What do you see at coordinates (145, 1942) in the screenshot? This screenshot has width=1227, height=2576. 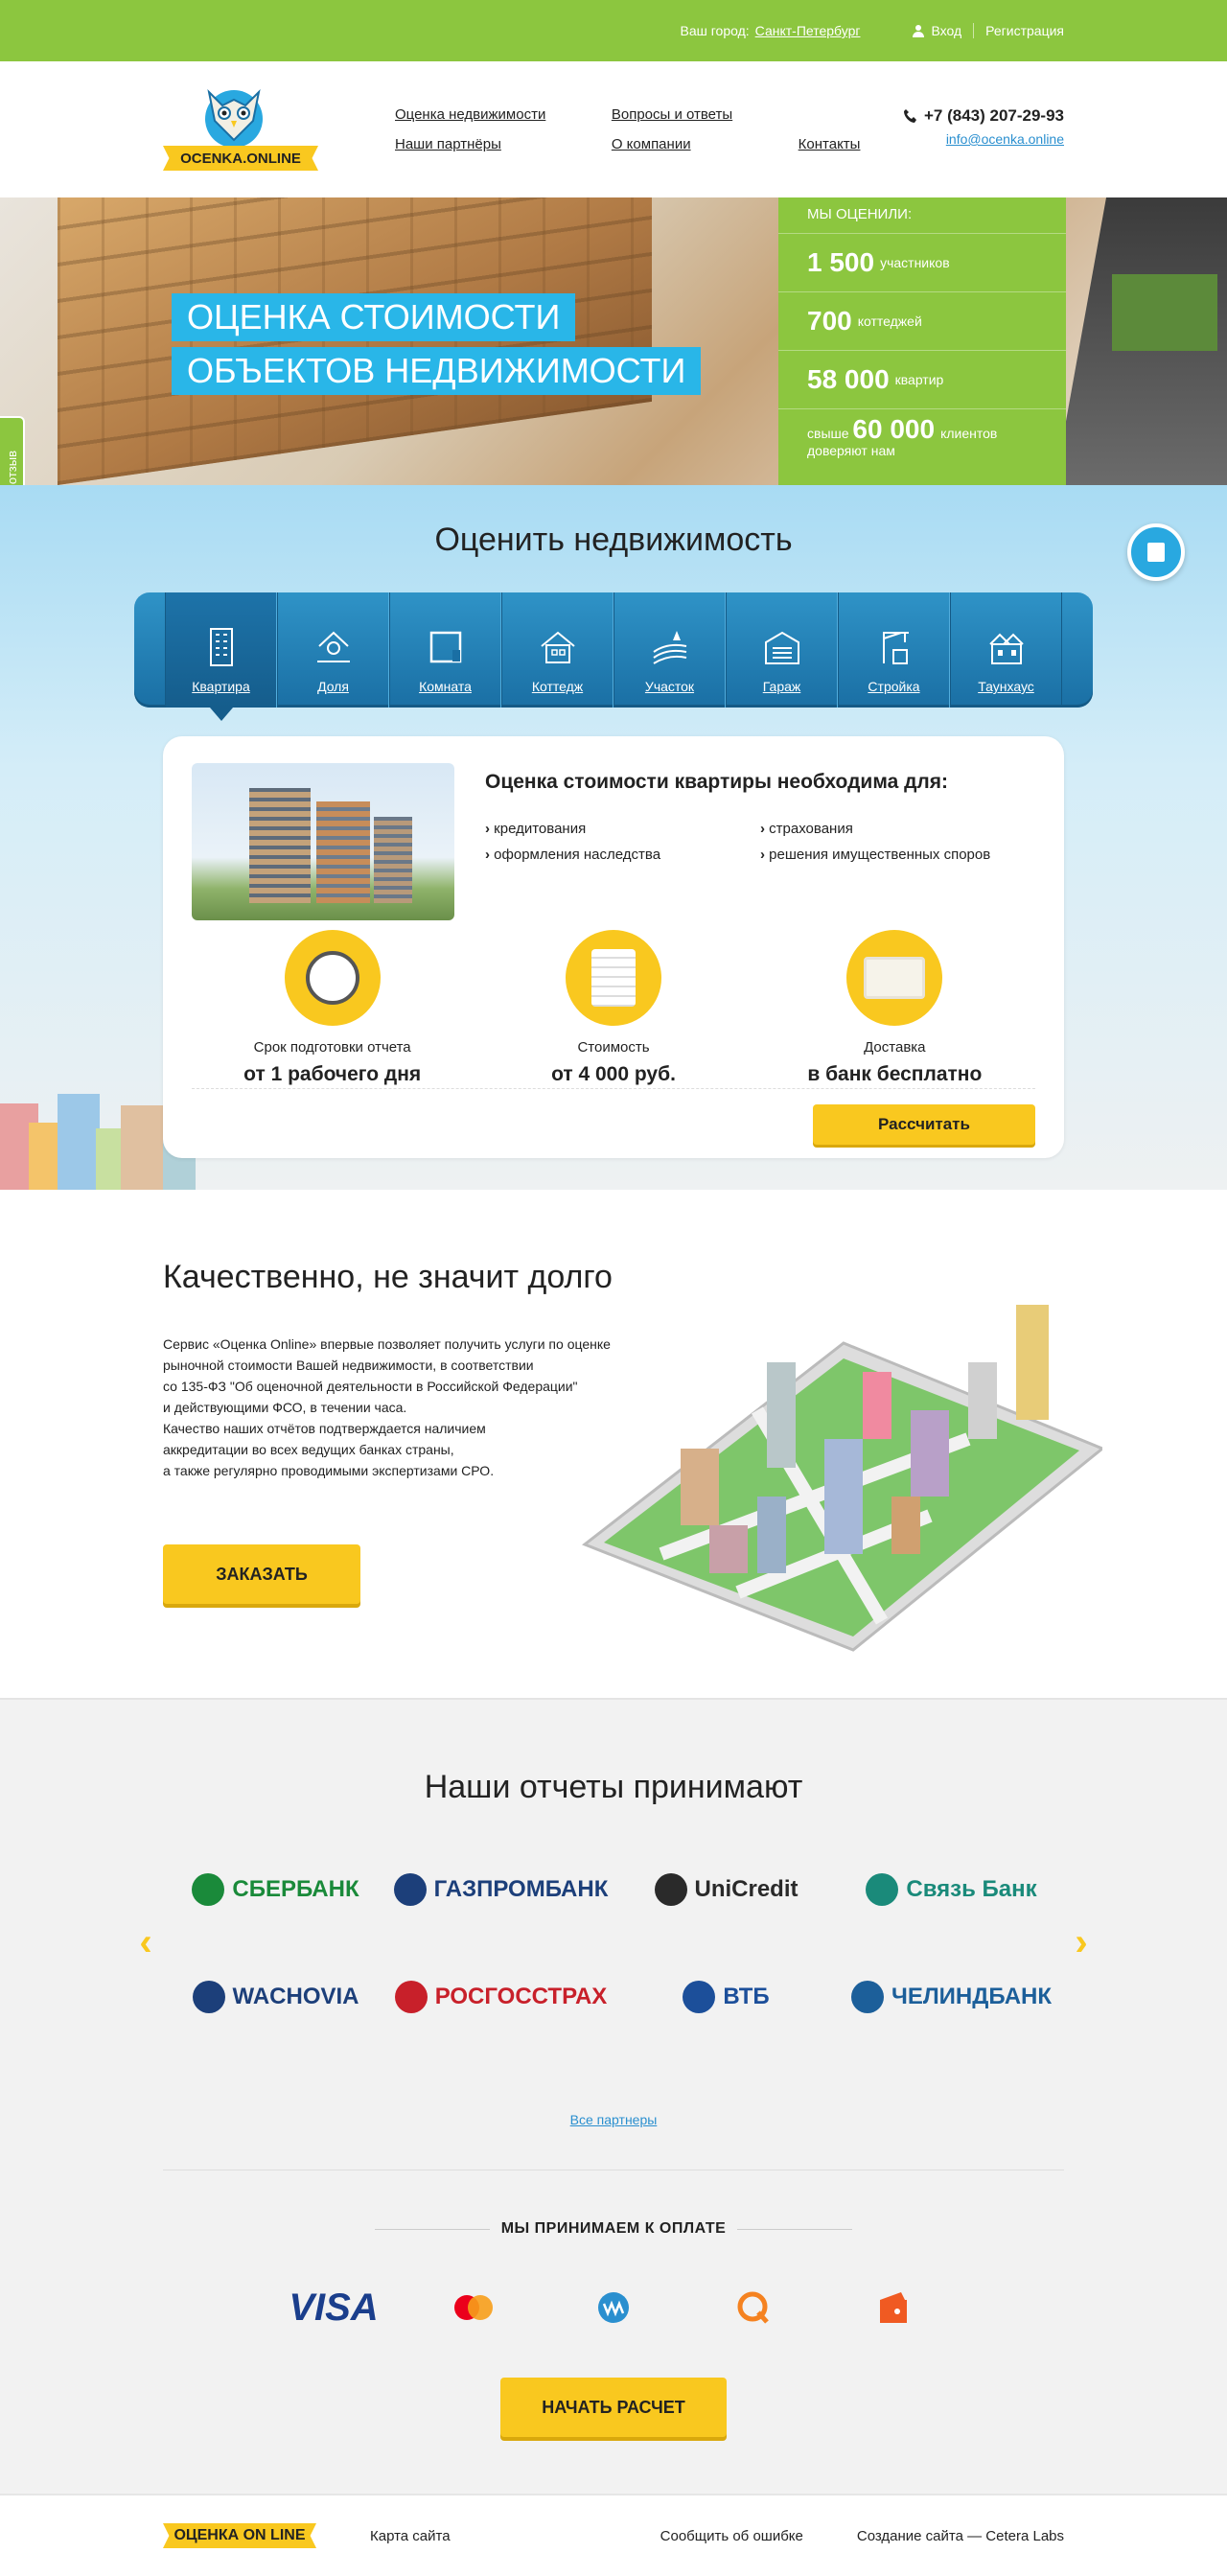 I see `carousel-prev-arrow-icon: ‹` at bounding box center [145, 1942].